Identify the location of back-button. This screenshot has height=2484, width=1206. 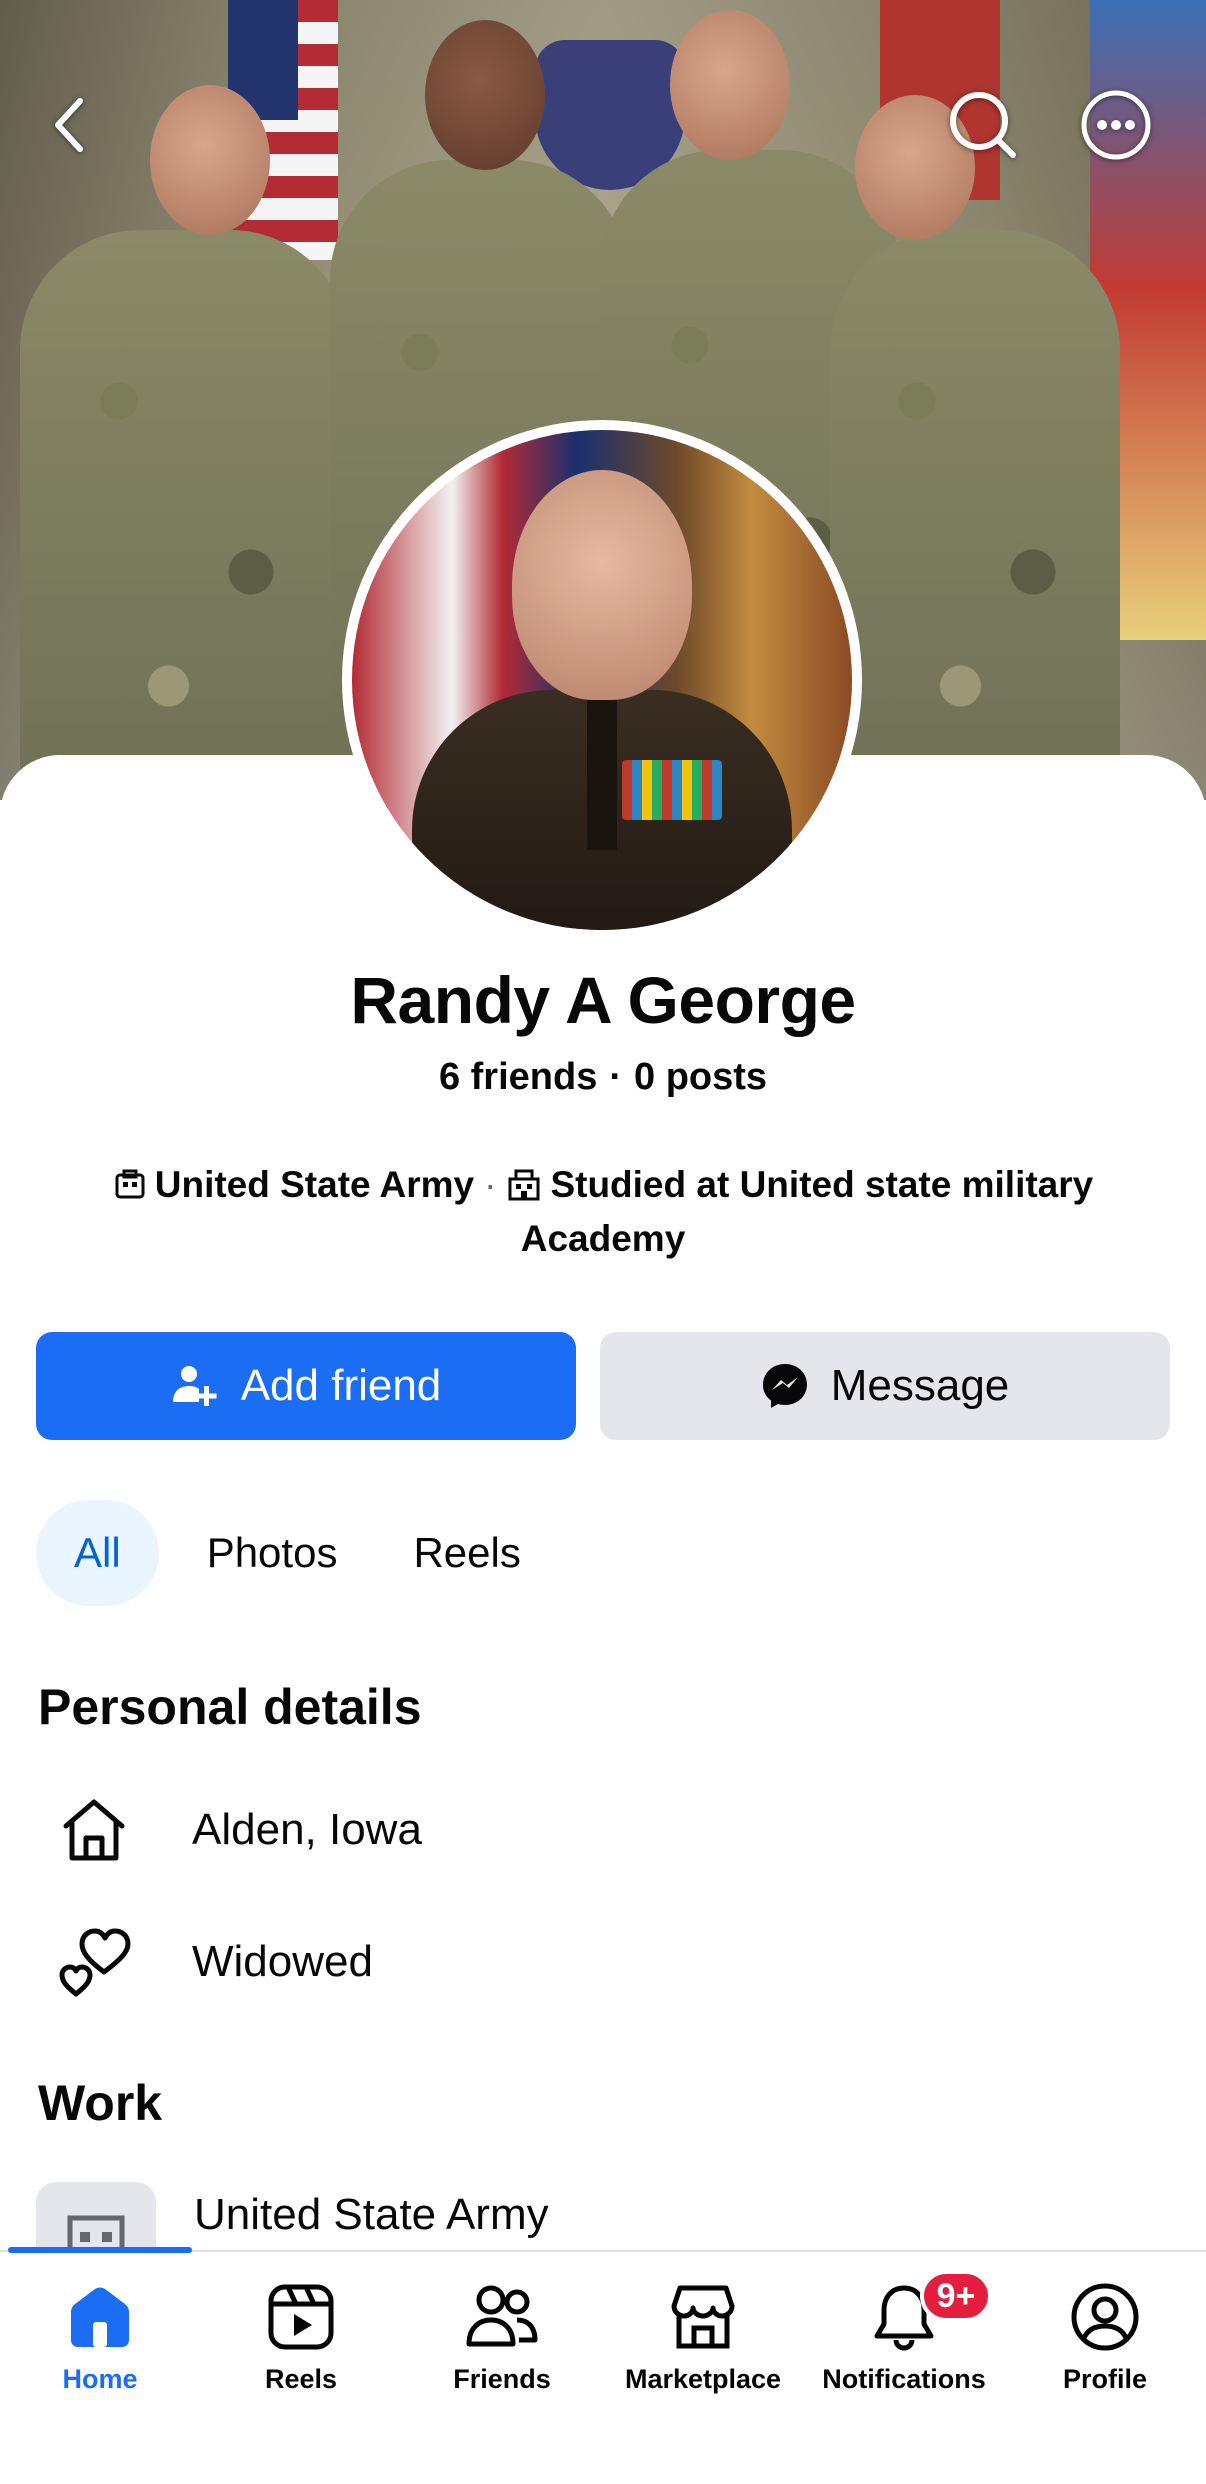
(70, 125).